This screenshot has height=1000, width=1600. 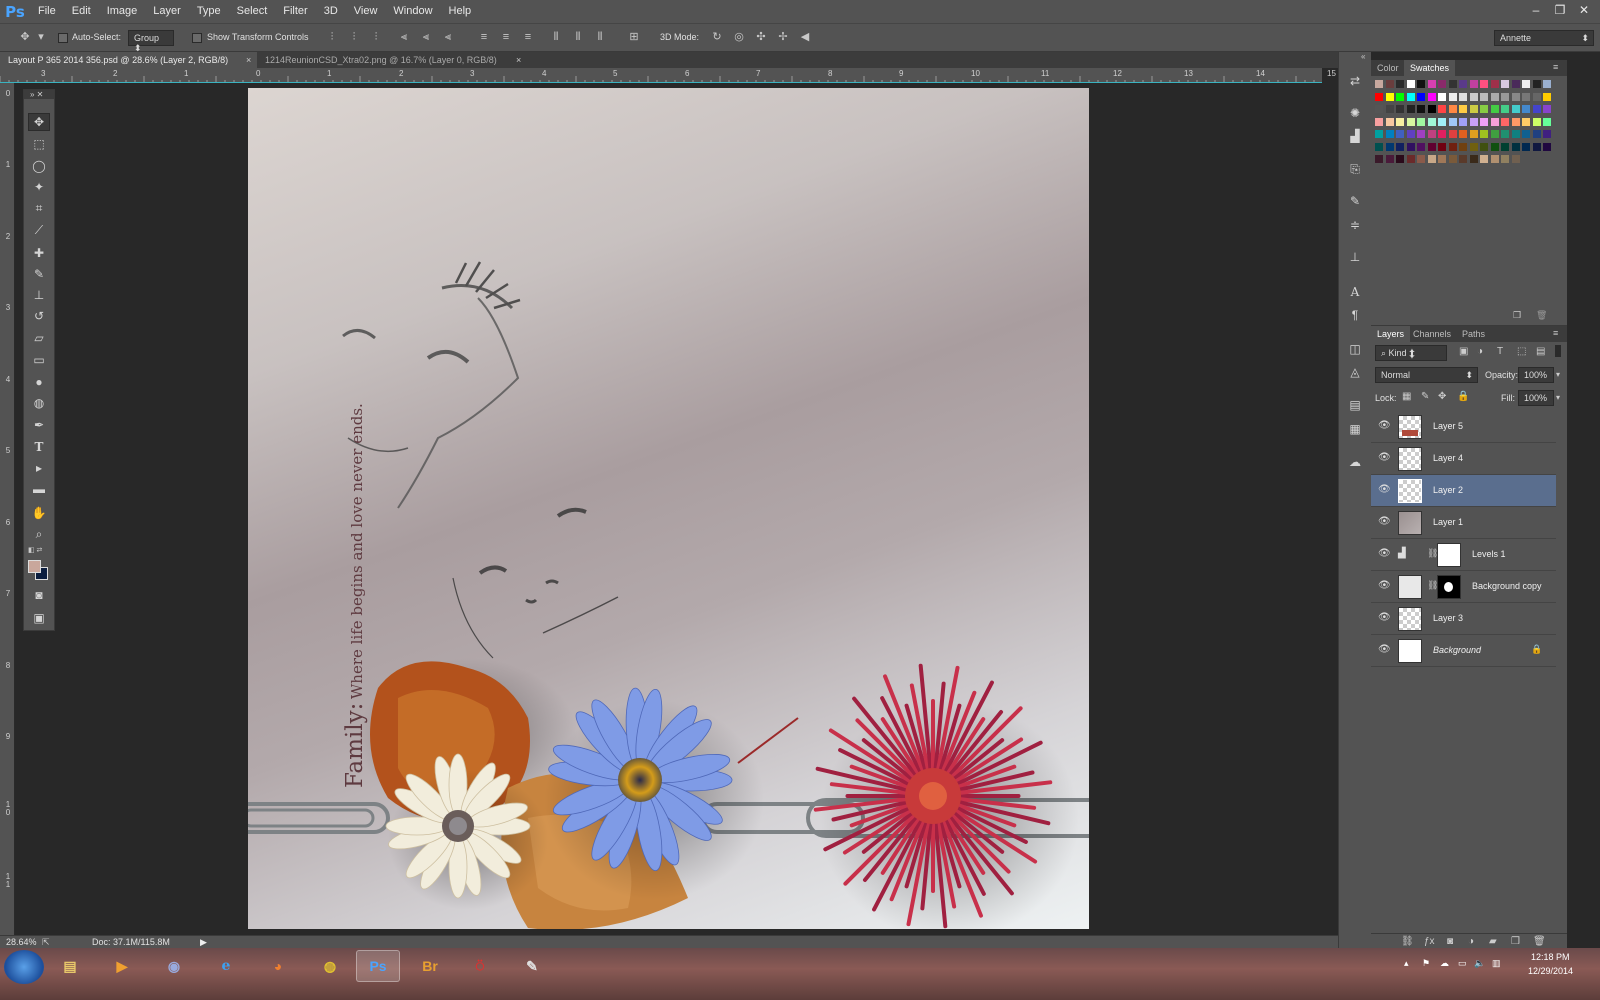 I want to click on distribute-bottom-icon: ≡, so click(x=528, y=37).